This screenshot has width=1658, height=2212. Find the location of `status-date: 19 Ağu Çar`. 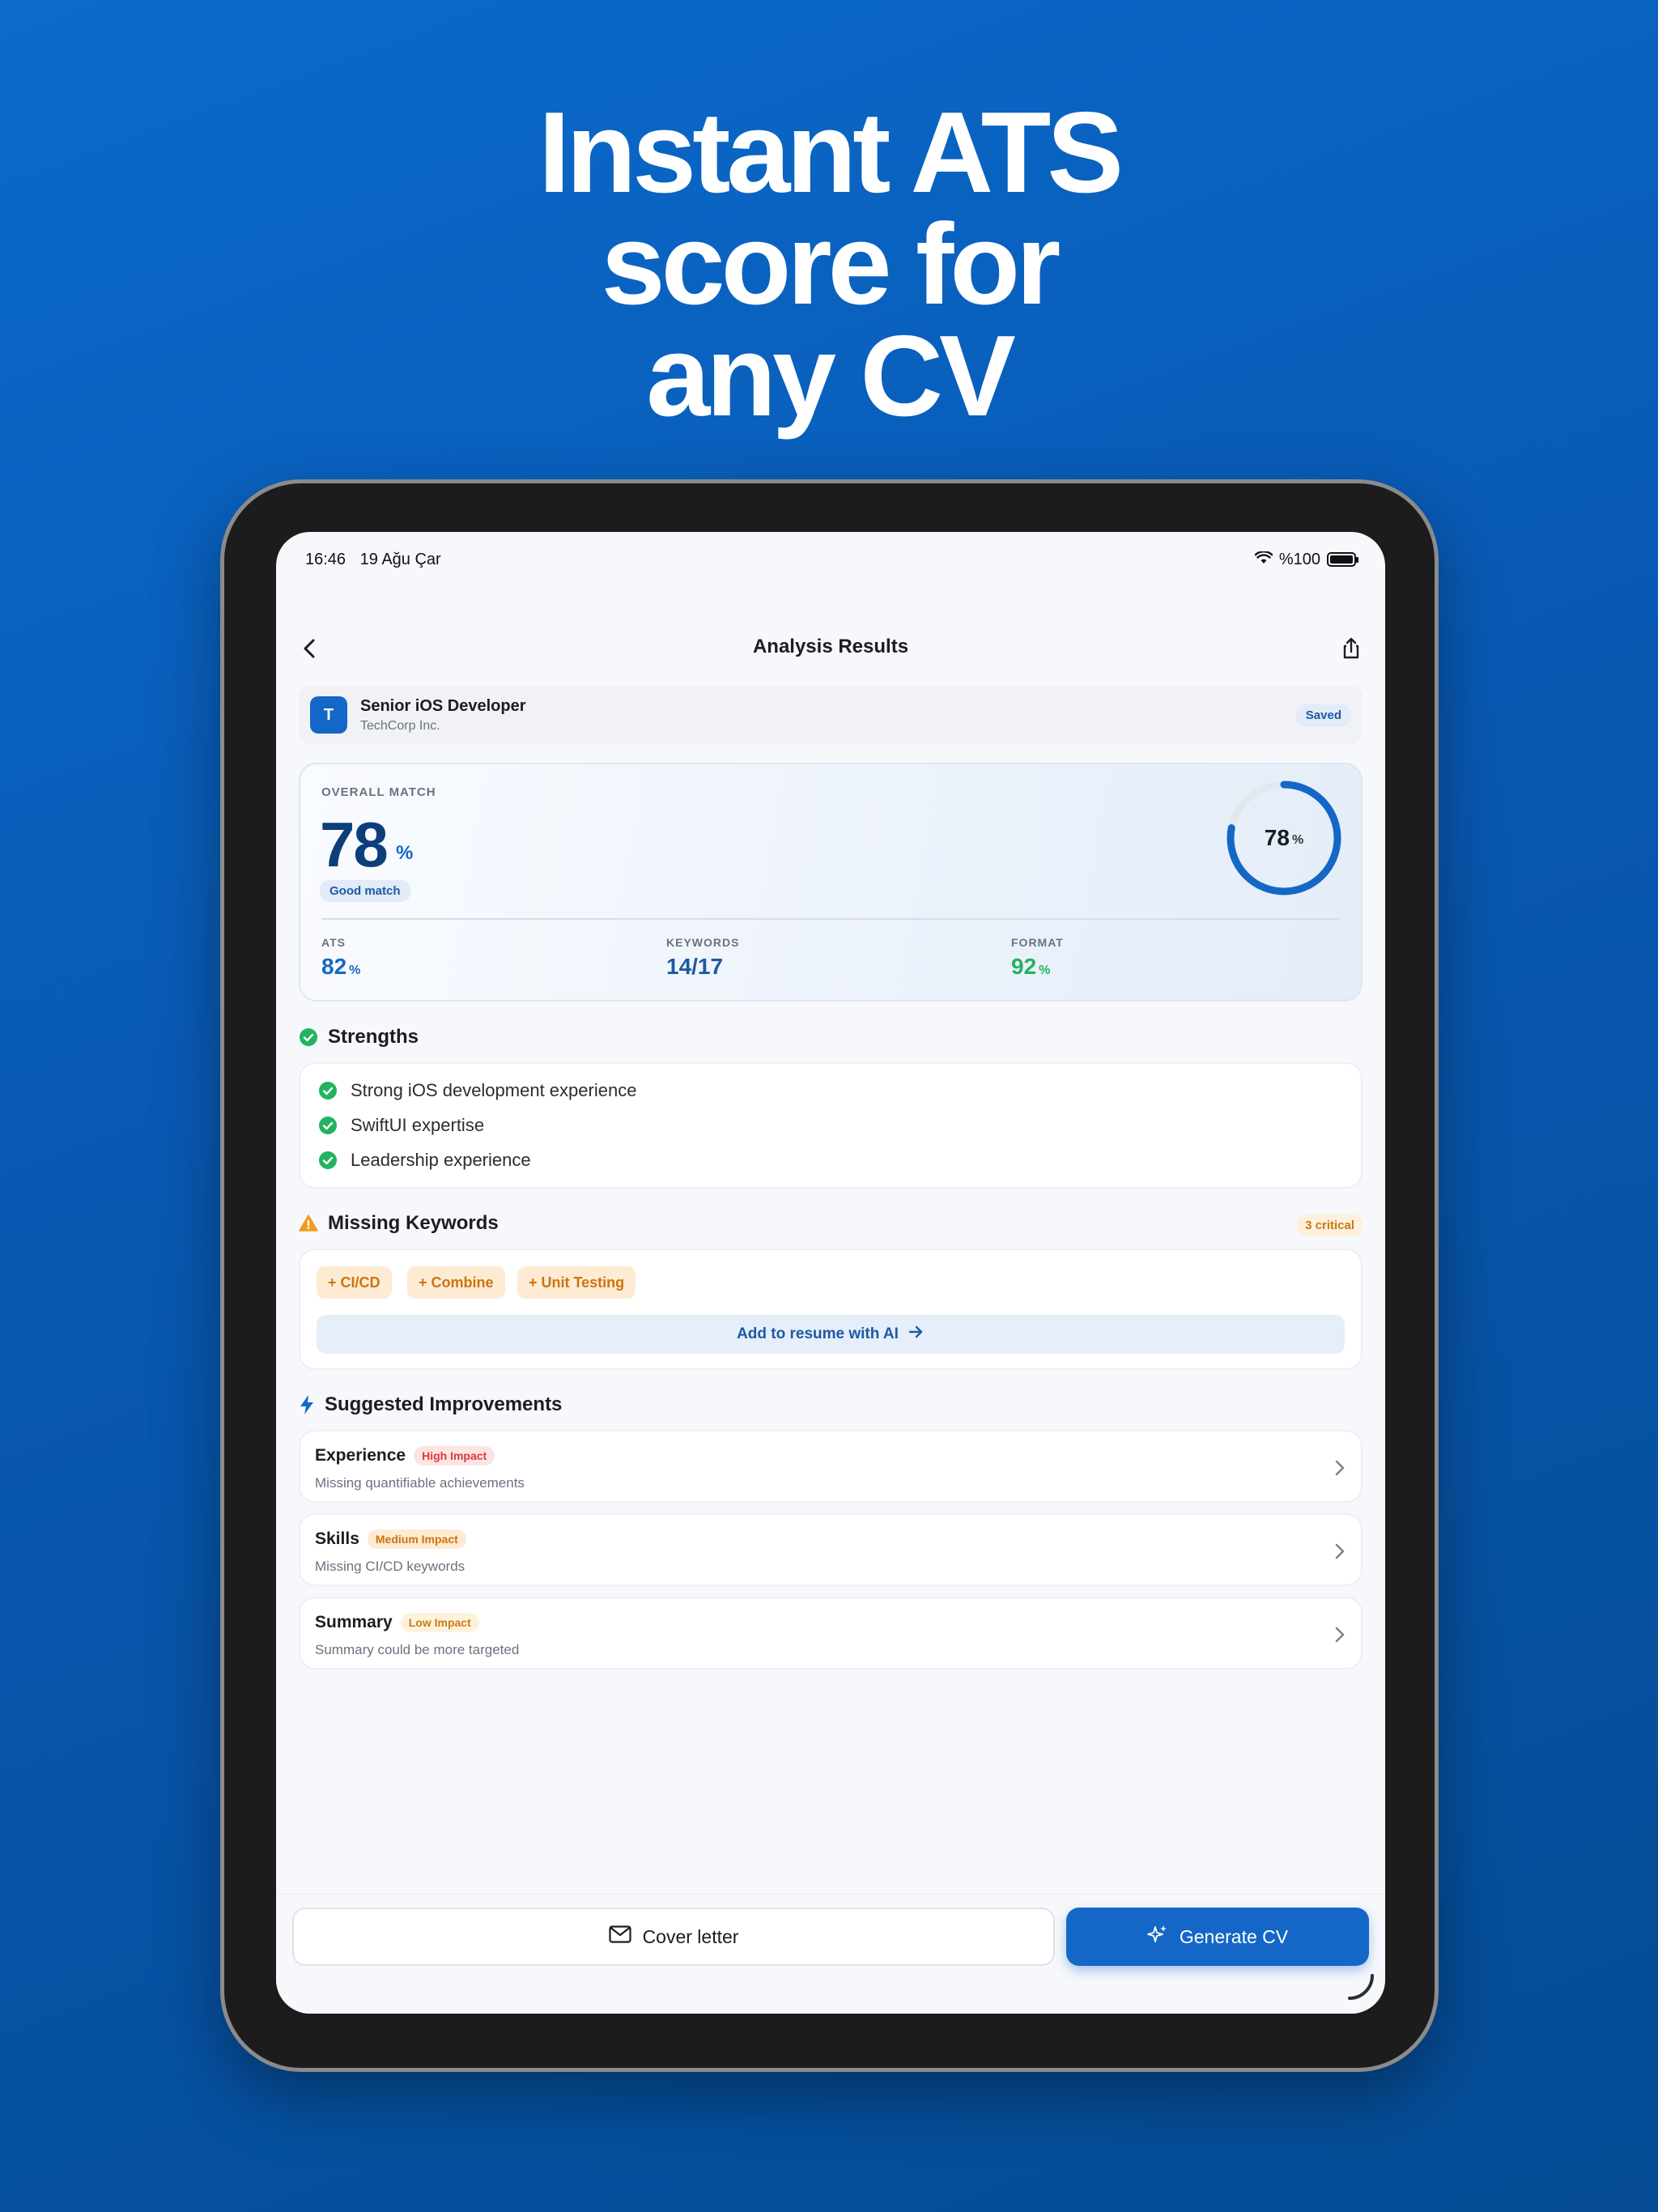

status-date: 19 Ağu Çar is located at coordinates (400, 559).